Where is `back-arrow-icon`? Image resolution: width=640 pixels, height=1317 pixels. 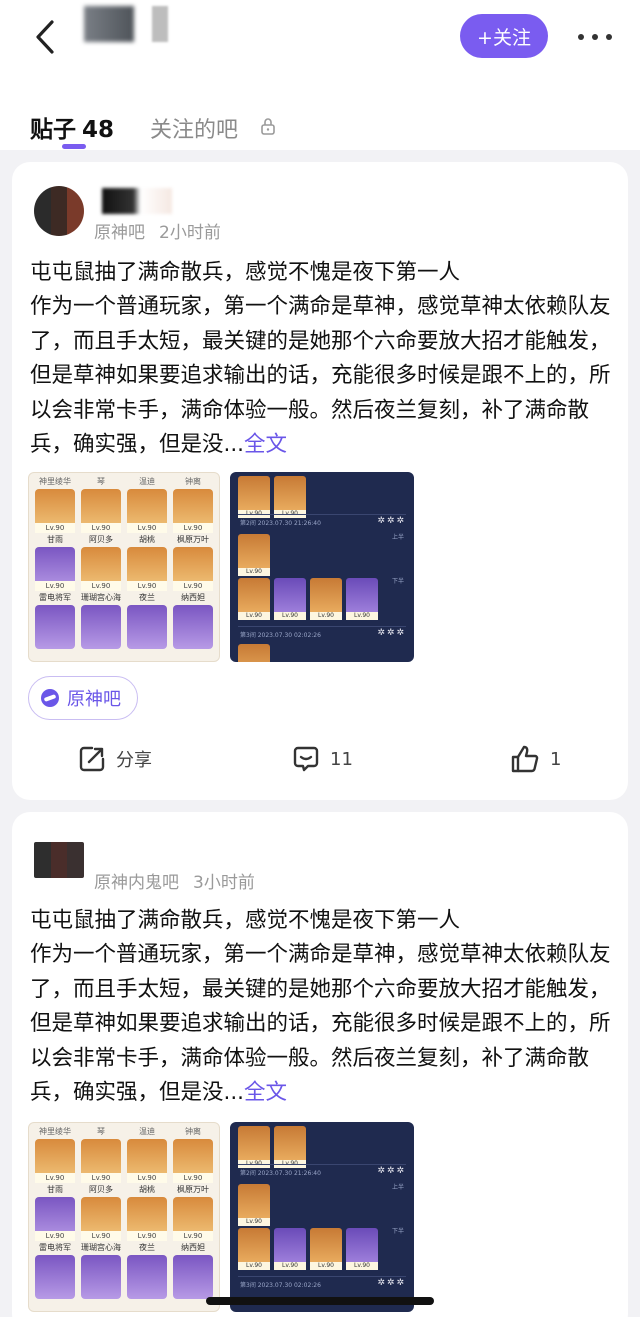
back-arrow-icon is located at coordinates (46, 37).